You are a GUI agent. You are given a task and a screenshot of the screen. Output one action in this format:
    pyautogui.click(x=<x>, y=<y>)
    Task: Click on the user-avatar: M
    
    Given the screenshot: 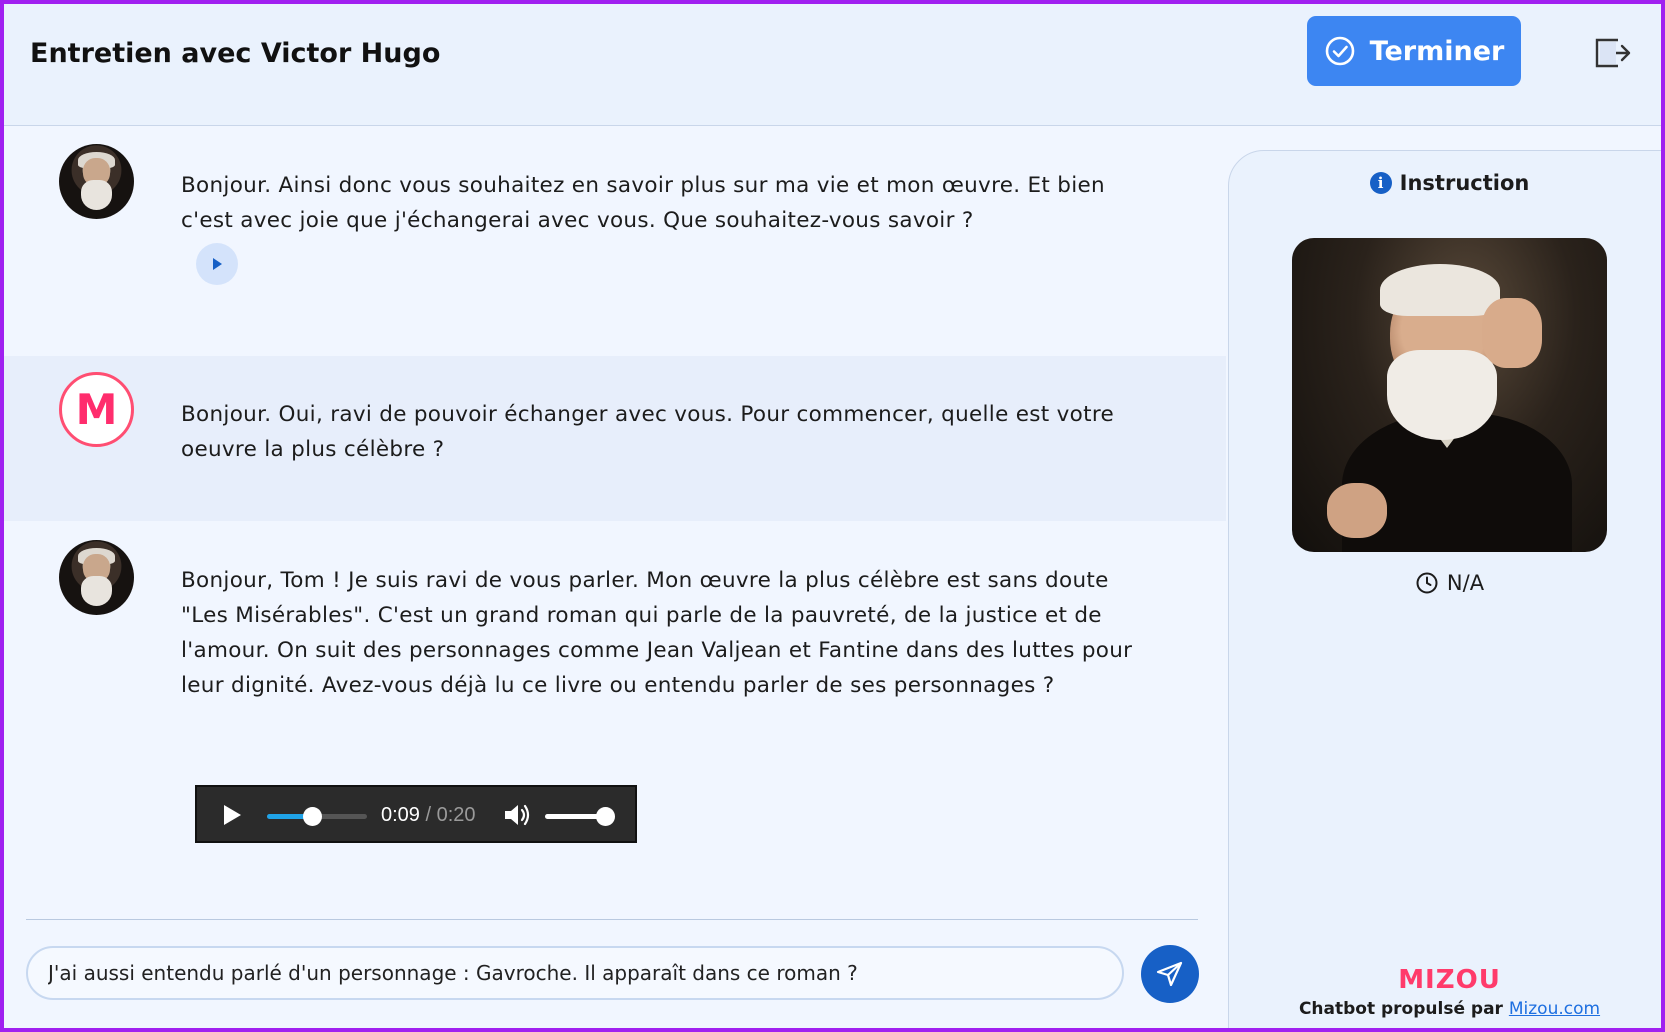 What is the action you would take?
    pyautogui.click(x=96, y=409)
    